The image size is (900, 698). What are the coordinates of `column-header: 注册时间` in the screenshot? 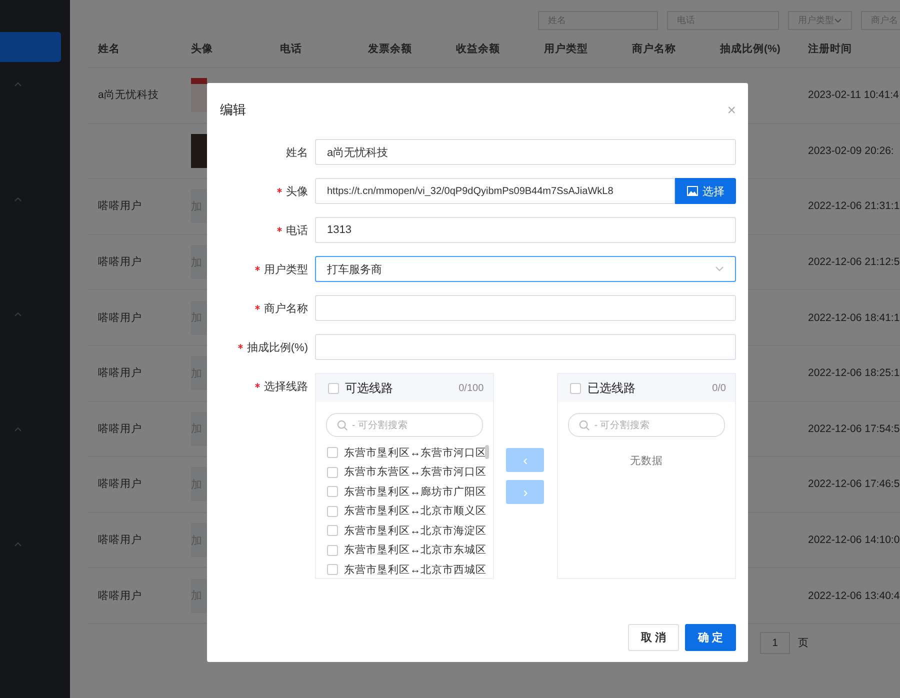 It's located at (830, 48).